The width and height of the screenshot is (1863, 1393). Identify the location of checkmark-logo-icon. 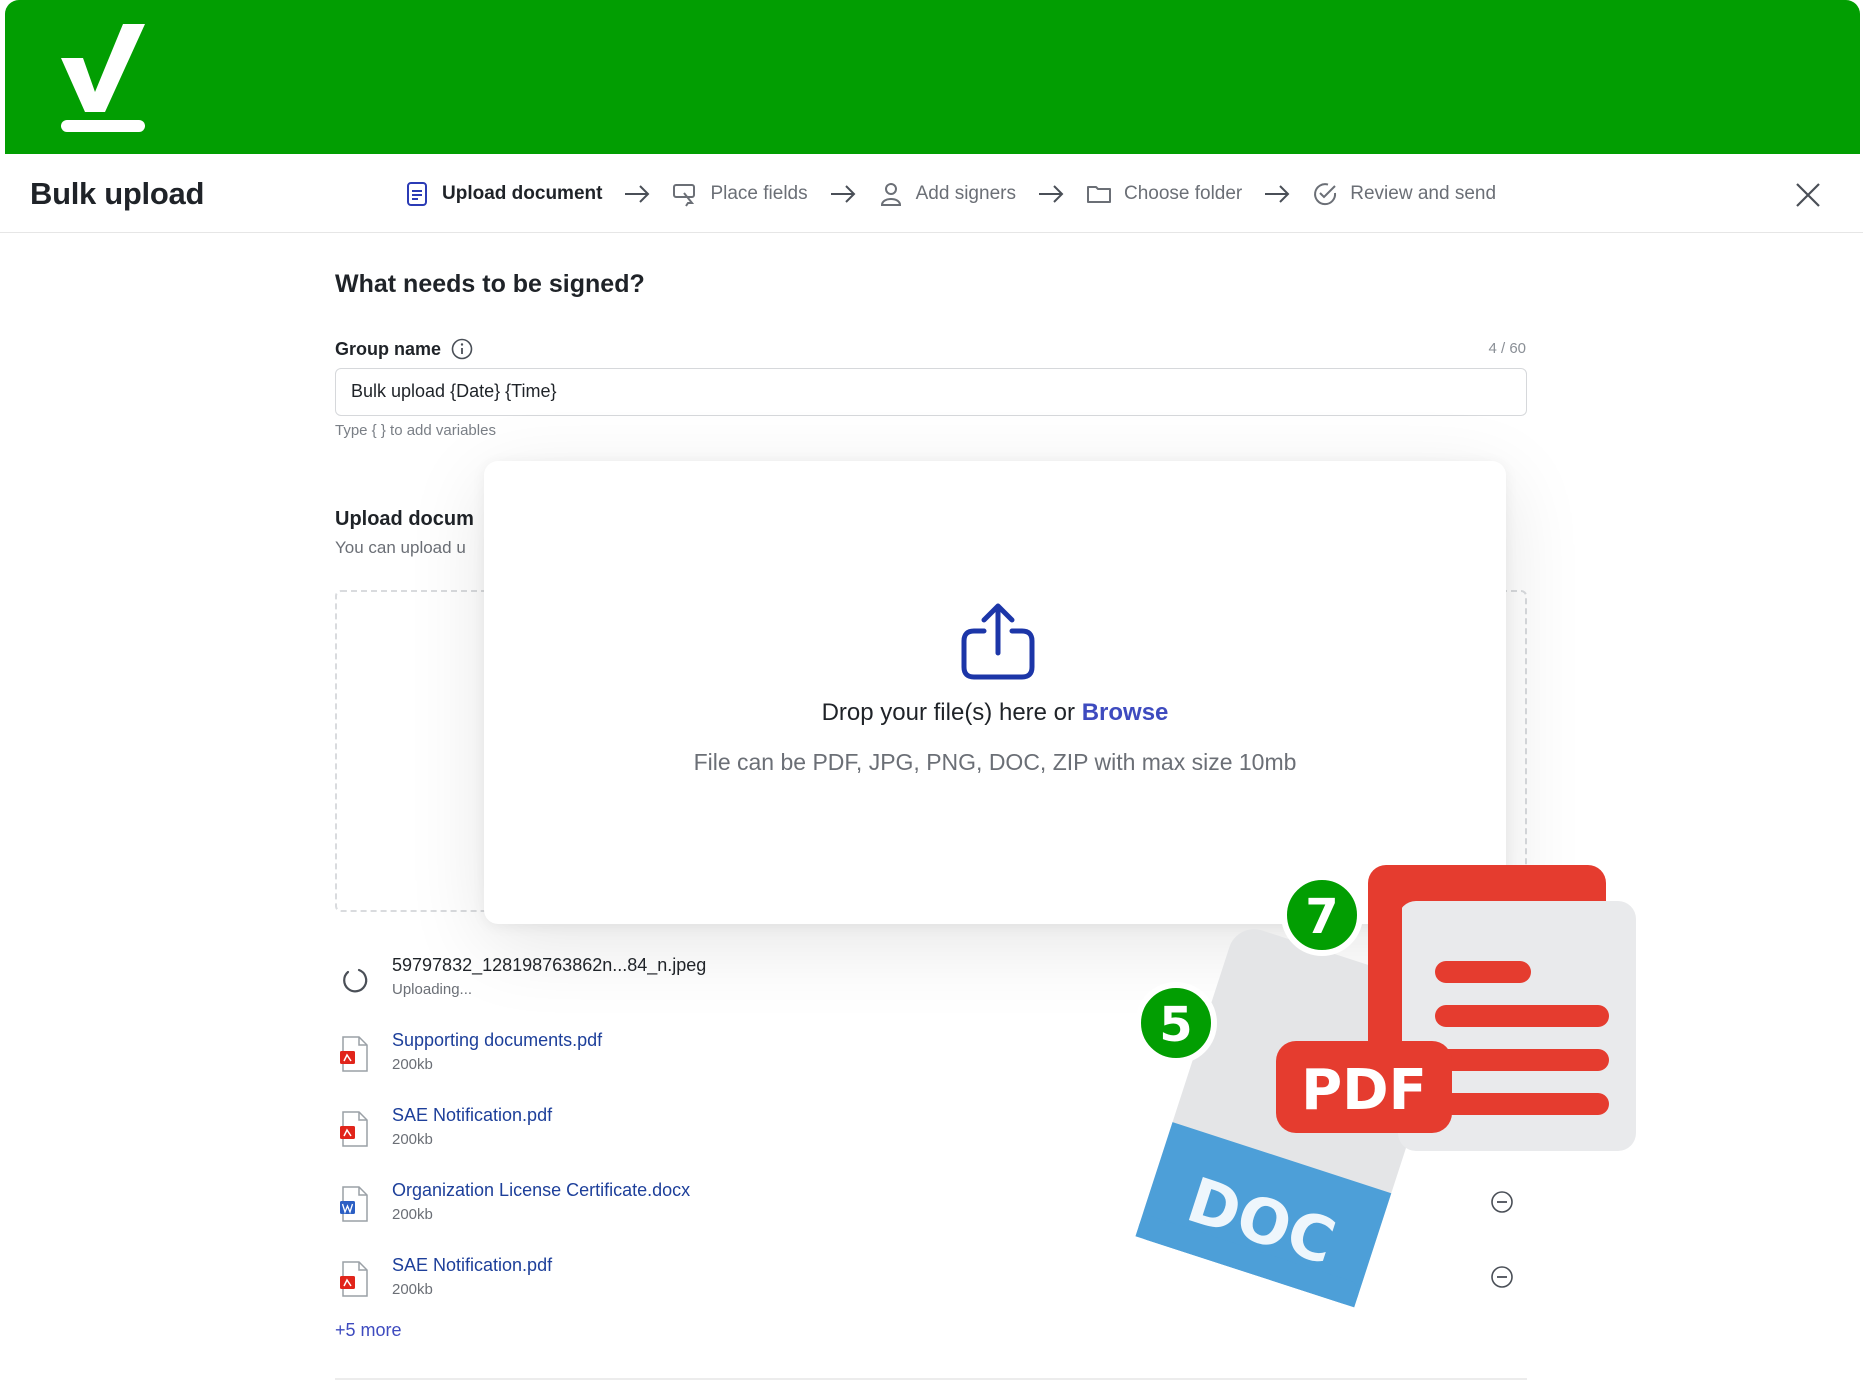
(103, 78).